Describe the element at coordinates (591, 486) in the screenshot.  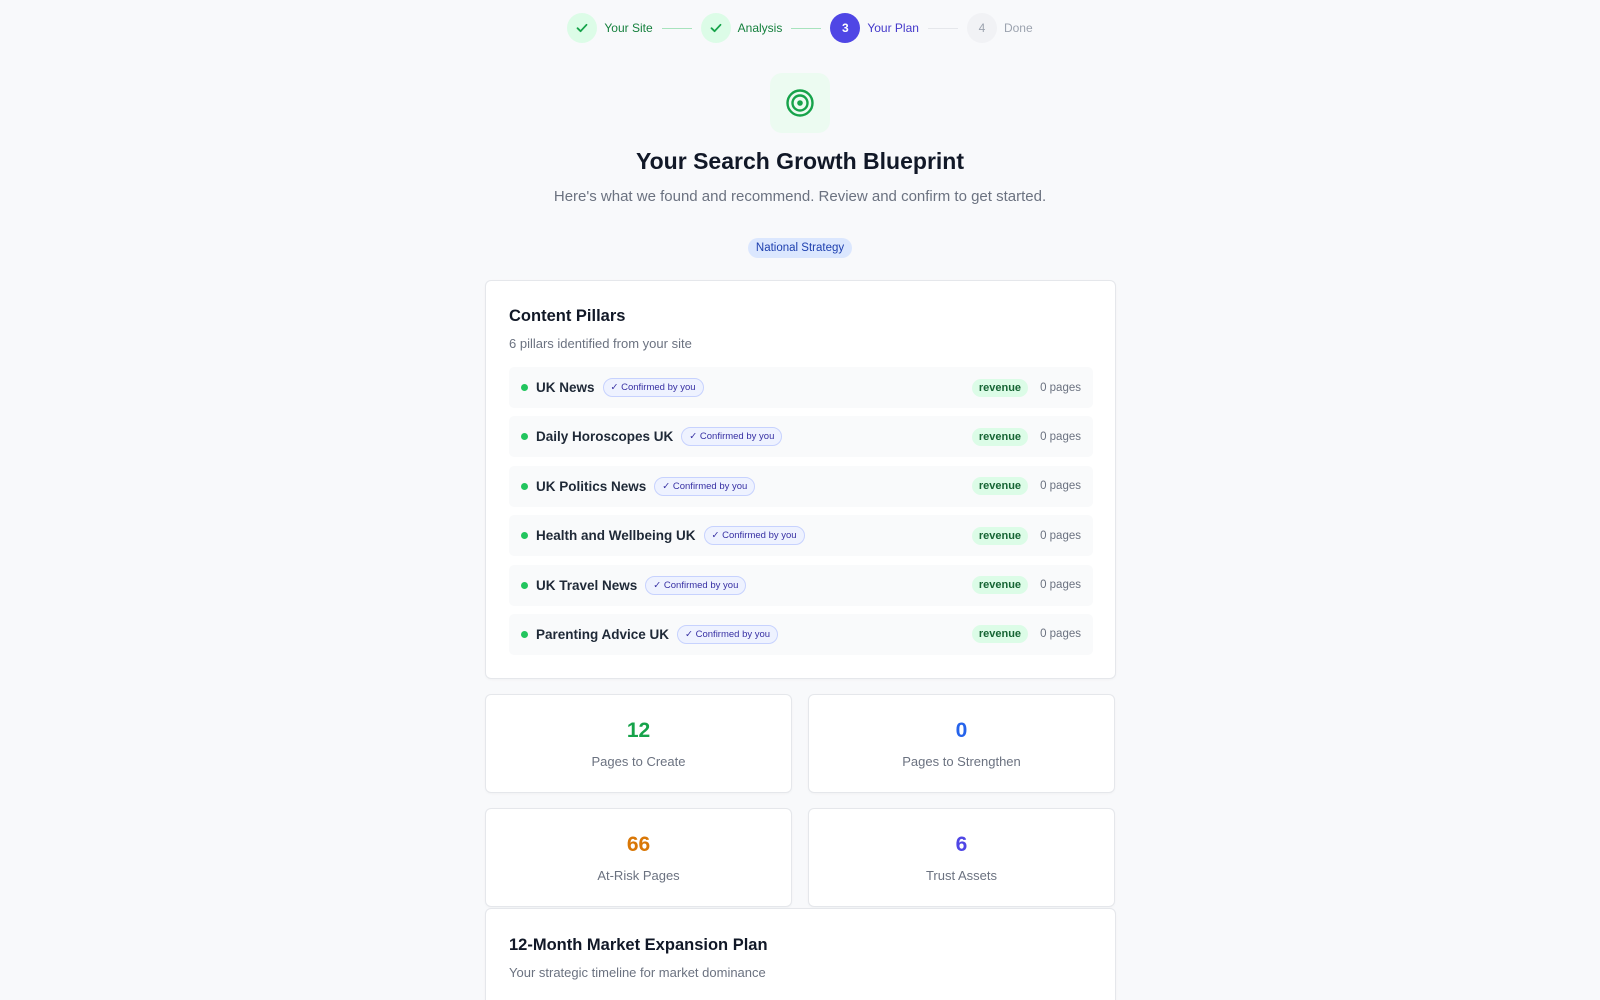
I see `pillar-name: UK Politics News` at that location.